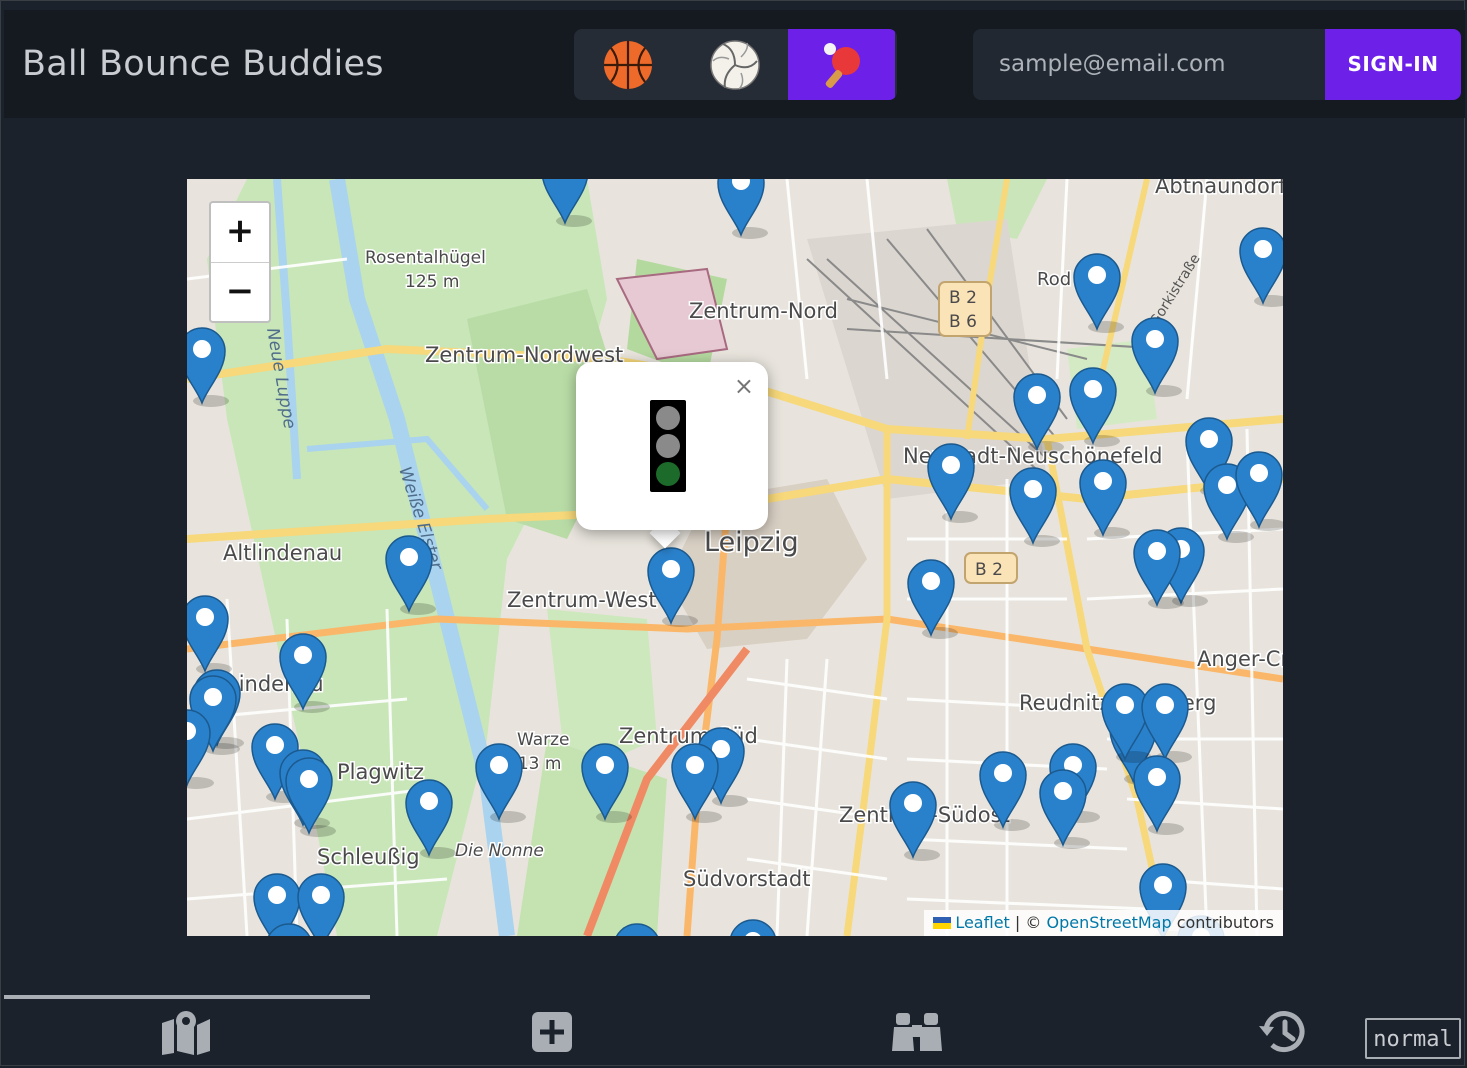 This screenshot has height=1068, width=1467. I want to click on osm-link: OpenStreetMap, so click(1108, 922).